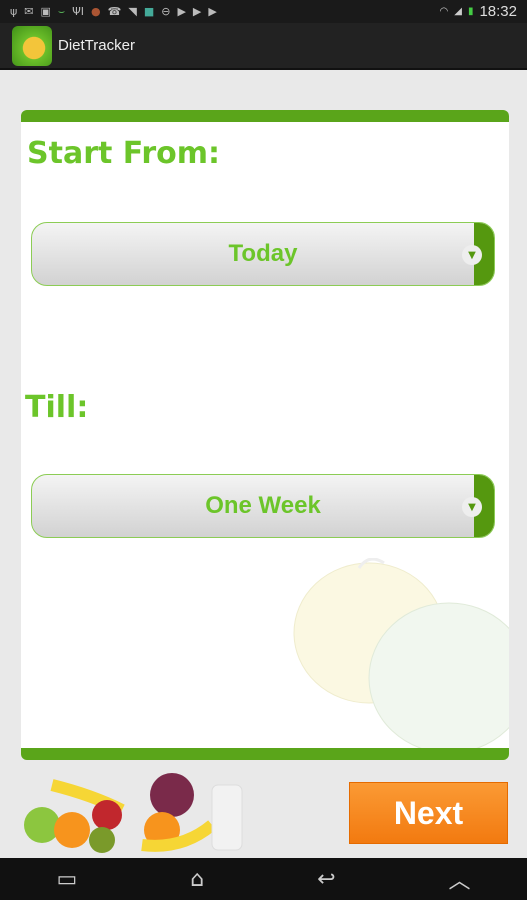 The width and height of the screenshot is (527, 900). I want to click on home-icon: ⌂, so click(197, 879).